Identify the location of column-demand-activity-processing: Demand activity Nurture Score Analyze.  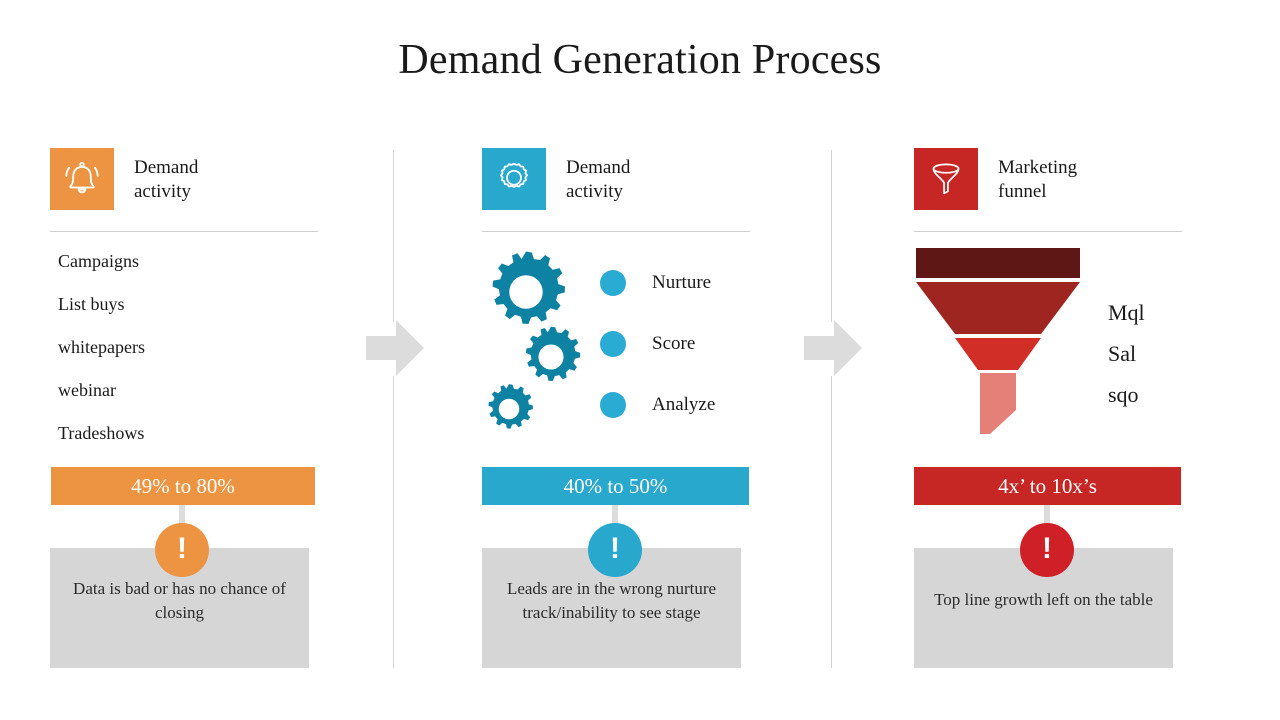
(632, 291).